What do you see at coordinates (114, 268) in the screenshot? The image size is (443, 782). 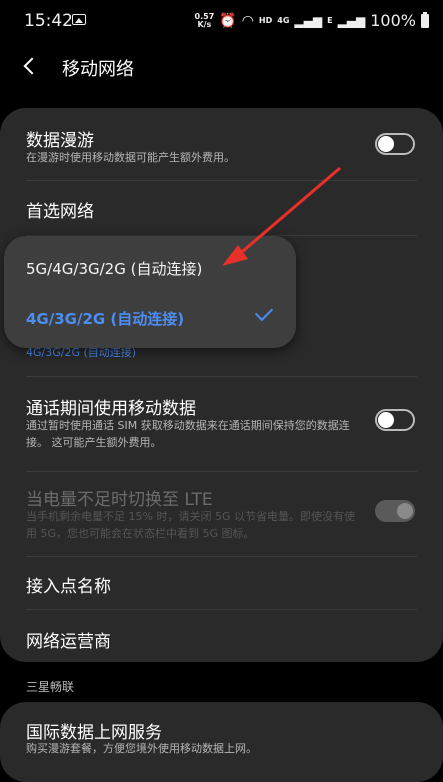 I see `option-5g: 5G/4G/3G/2G (自动连接)` at bounding box center [114, 268].